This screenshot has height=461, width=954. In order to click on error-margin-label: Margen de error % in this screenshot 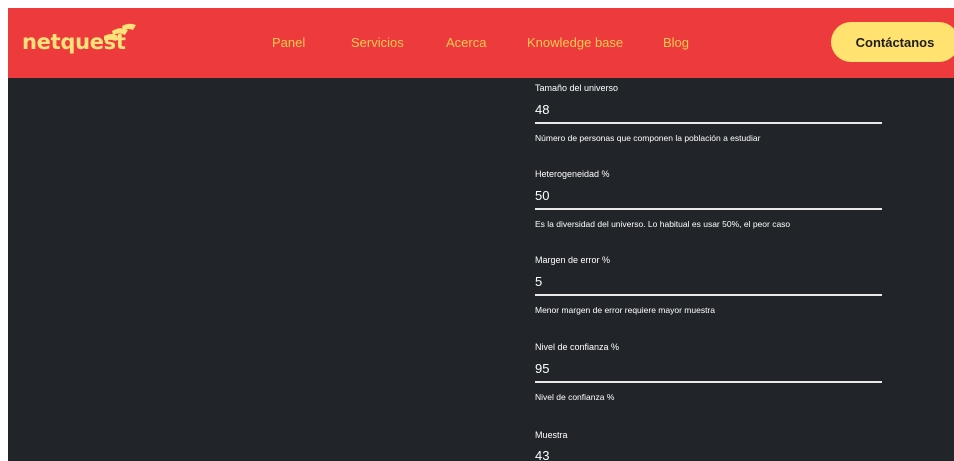, I will do `click(573, 260)`.